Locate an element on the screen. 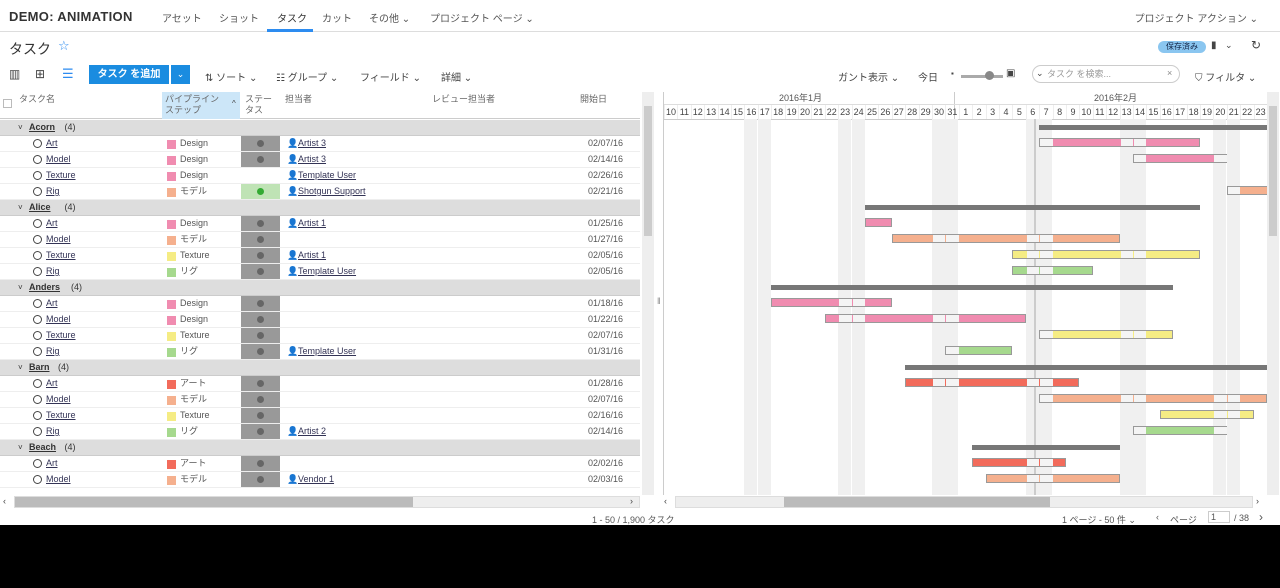 This screenshot has height=588, width=1280. group-header: ˅ Alice (4) is located at coordinates (320, 208).